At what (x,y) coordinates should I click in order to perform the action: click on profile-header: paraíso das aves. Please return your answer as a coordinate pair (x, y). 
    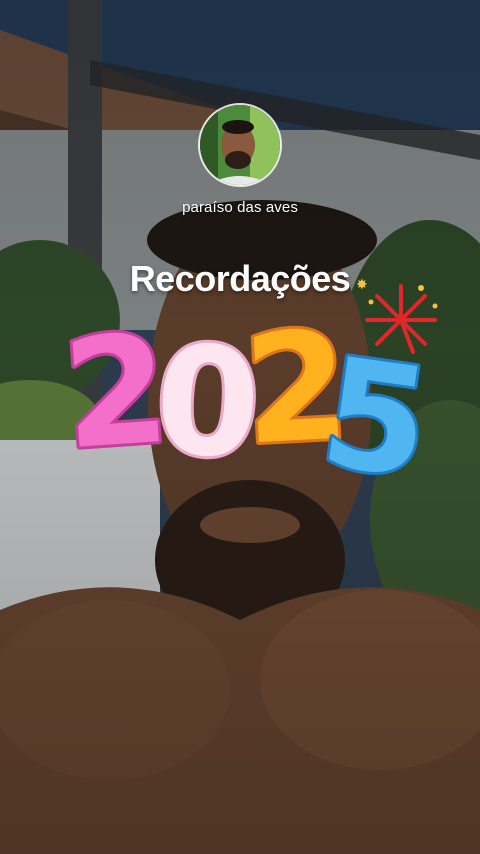
    Looking at the image, I should click on (240, 159).